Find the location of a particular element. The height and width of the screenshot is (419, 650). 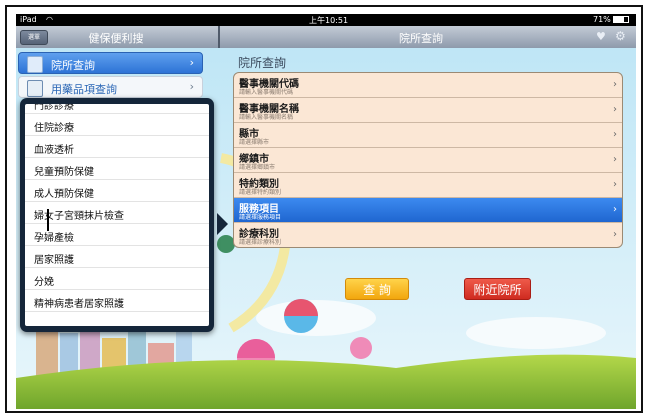

field-placeholder: 請輸入醫事機關代碼 is located at coordinates (266, 92).